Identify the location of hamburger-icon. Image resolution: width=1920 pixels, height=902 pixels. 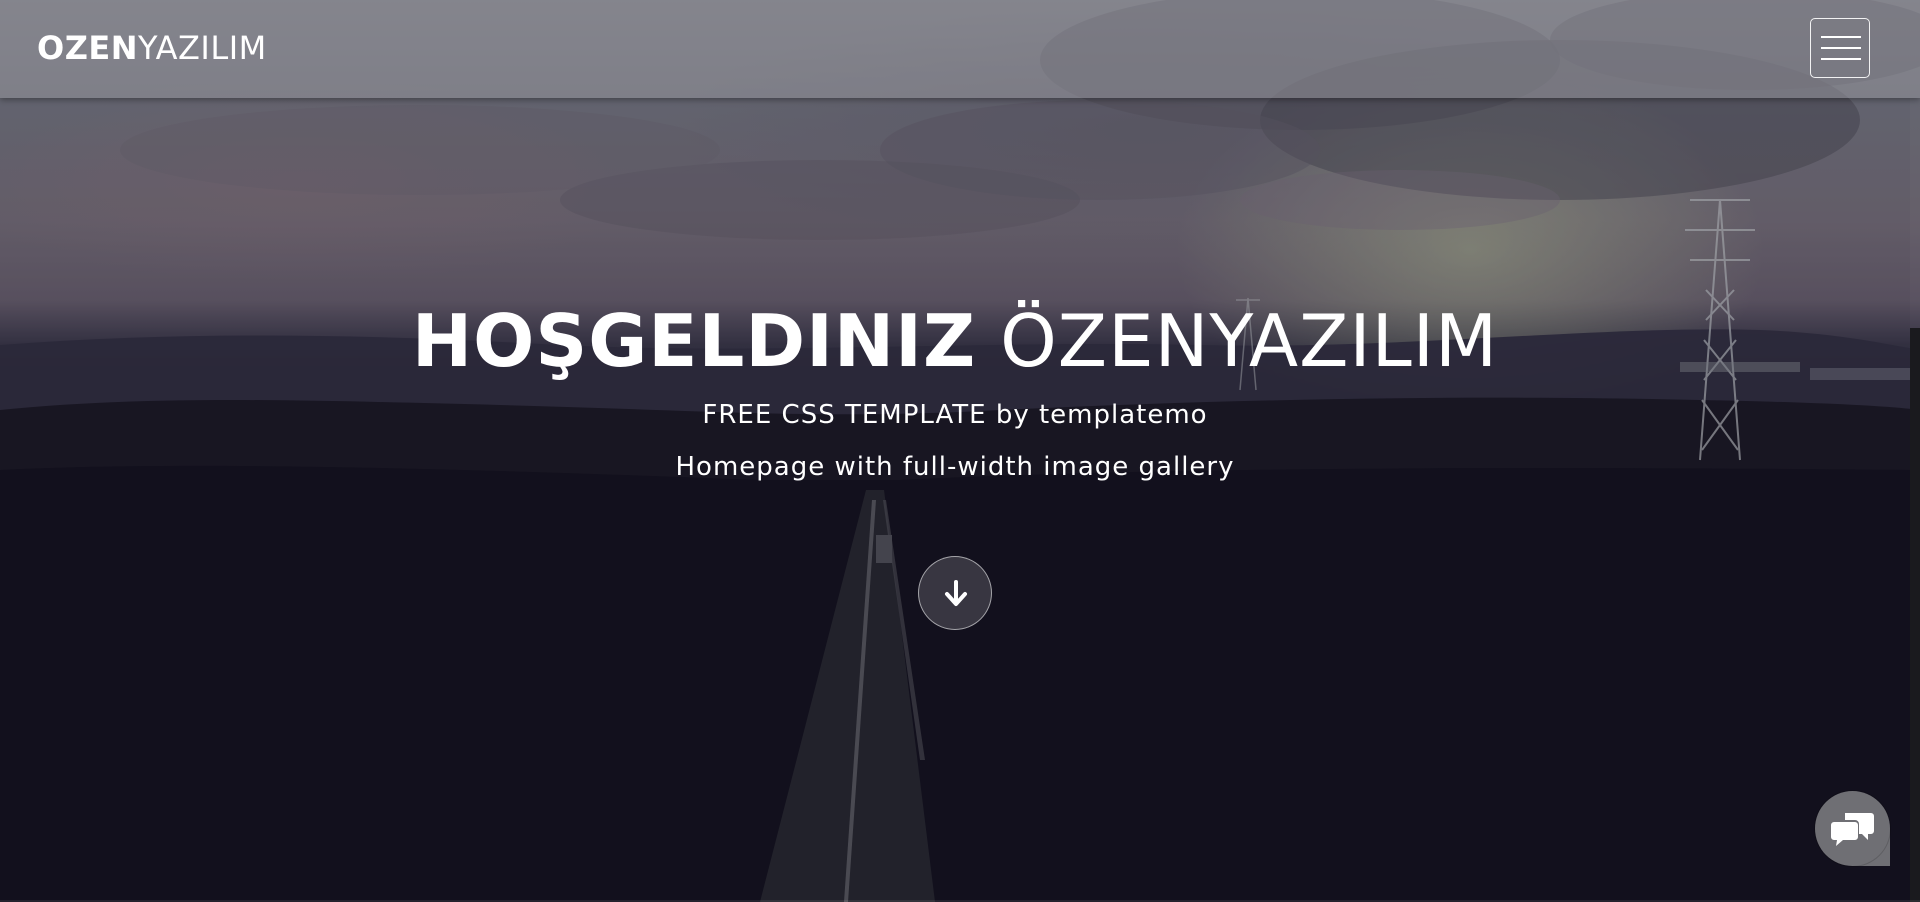
(1840, 48).